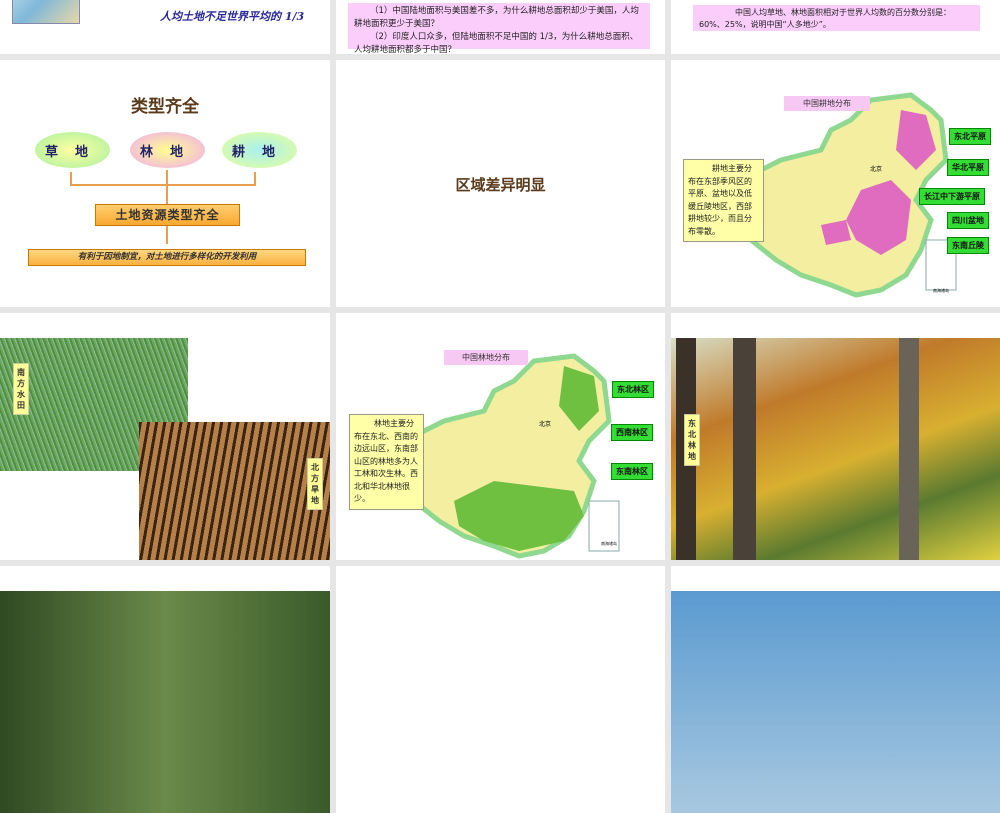  I want to click on bottom-box: 有利于因地制宜，对土地进行多样化的开发利用, so click(167, 257).